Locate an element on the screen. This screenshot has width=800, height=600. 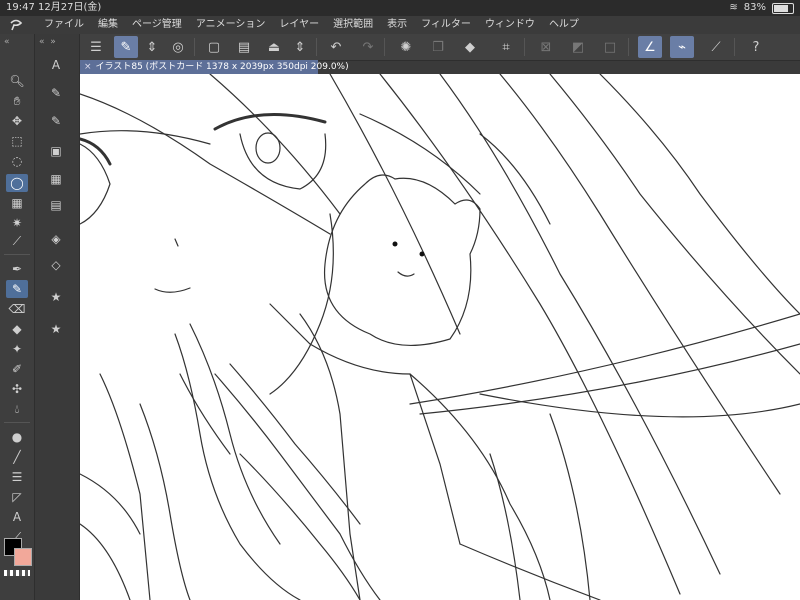
subtool-layer-icon: ▣ is located at coordinates (56, 151).